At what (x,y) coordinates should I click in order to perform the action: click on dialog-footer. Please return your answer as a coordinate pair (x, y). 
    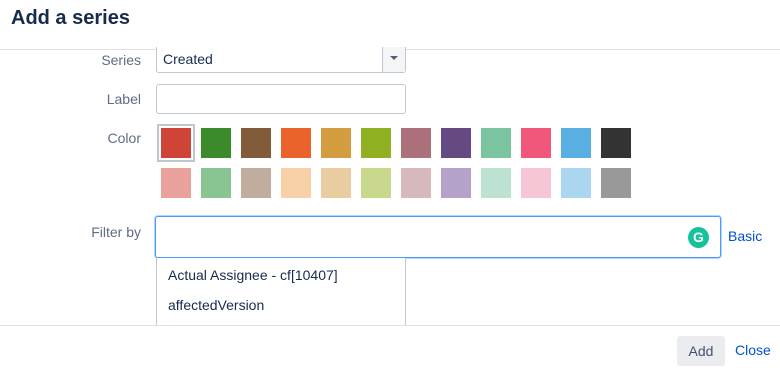
    Looking at the image, I should click on (390, 351).